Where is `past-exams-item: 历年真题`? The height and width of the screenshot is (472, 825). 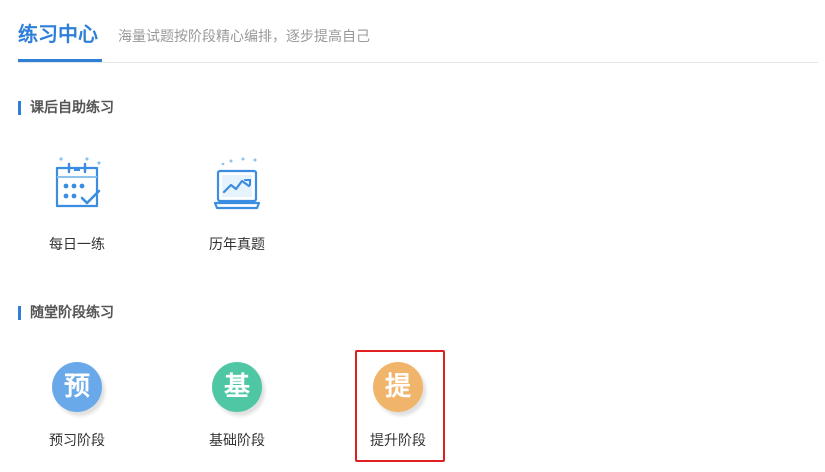 past-exams-item: 历年真题 is located at coordinates (237, 205).